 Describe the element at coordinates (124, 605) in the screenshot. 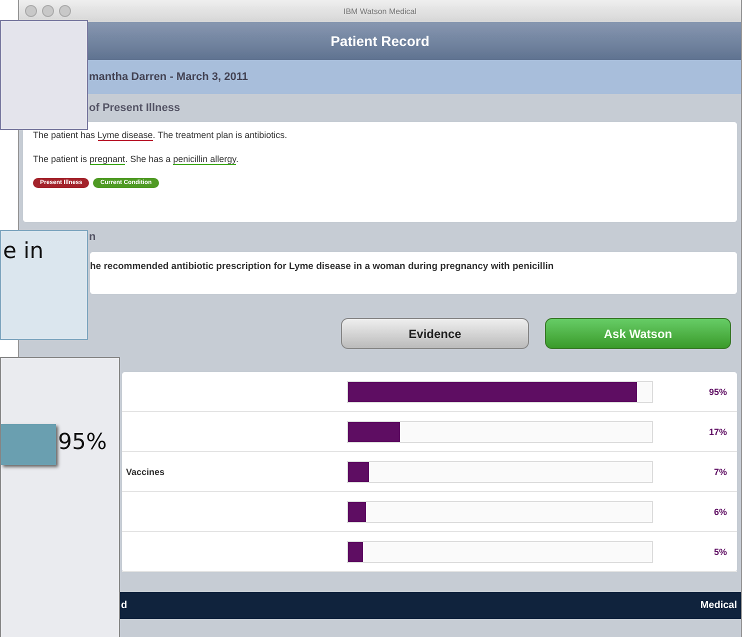

I see `footer-text: d` at that location.